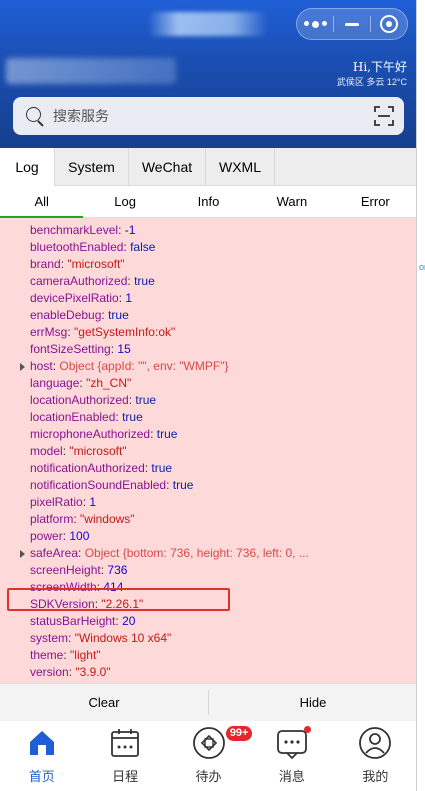  Describe the element at coordinates (107, 519) in the screenshot. I see `log-value: "windows"` at that location.